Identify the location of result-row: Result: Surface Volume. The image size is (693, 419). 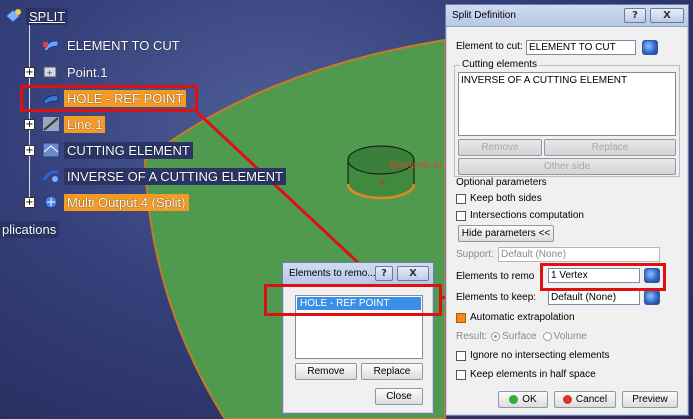
(521, 336).